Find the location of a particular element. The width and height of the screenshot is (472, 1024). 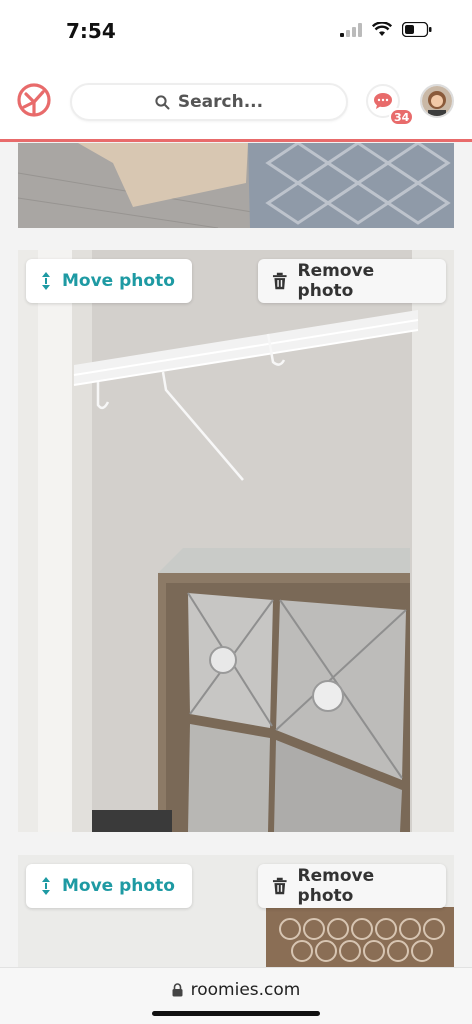

listing-photo: Move photo Remove photo is located at coordinates (236, 911).